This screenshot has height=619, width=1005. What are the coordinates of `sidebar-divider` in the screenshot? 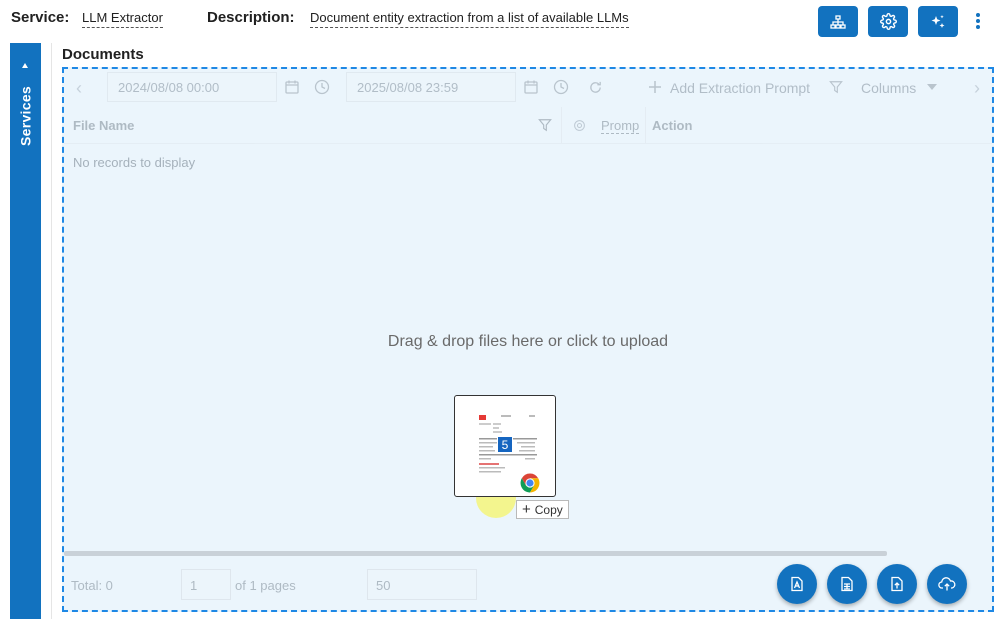 It's located at (51, 331).